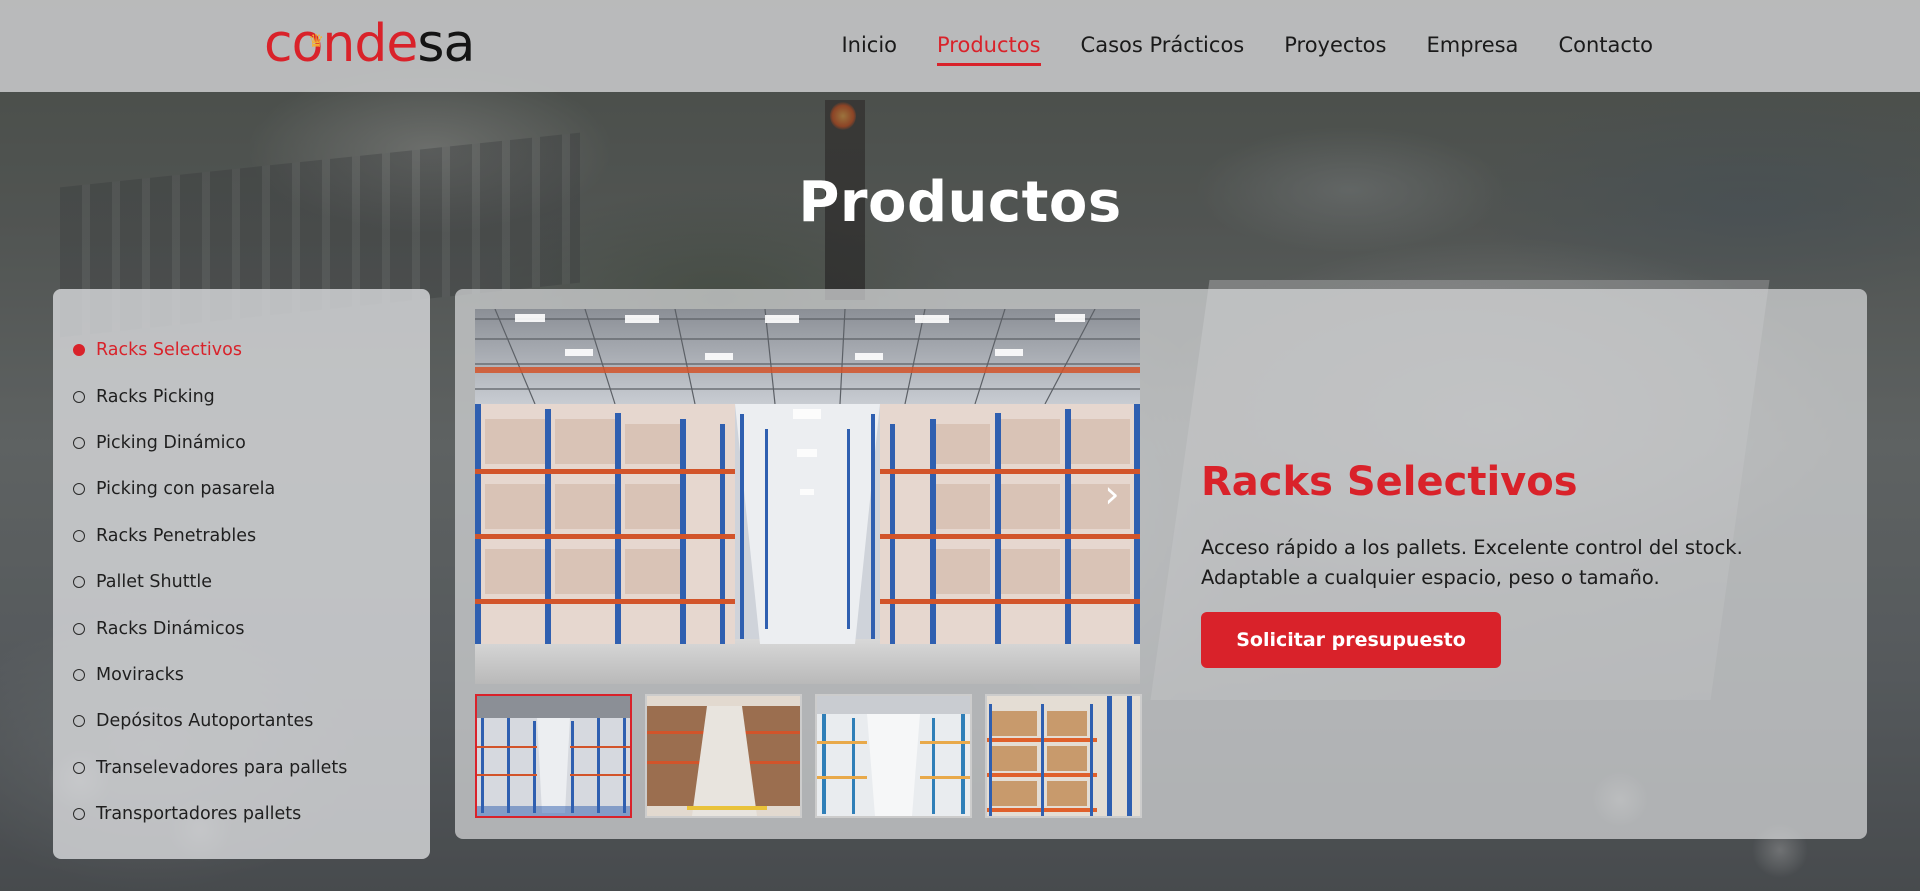  Describe the element at coordinates (251, 350) in the screenshot. I see `sidebar-item-racks-selectivos: Racks Selectivos` at that location.